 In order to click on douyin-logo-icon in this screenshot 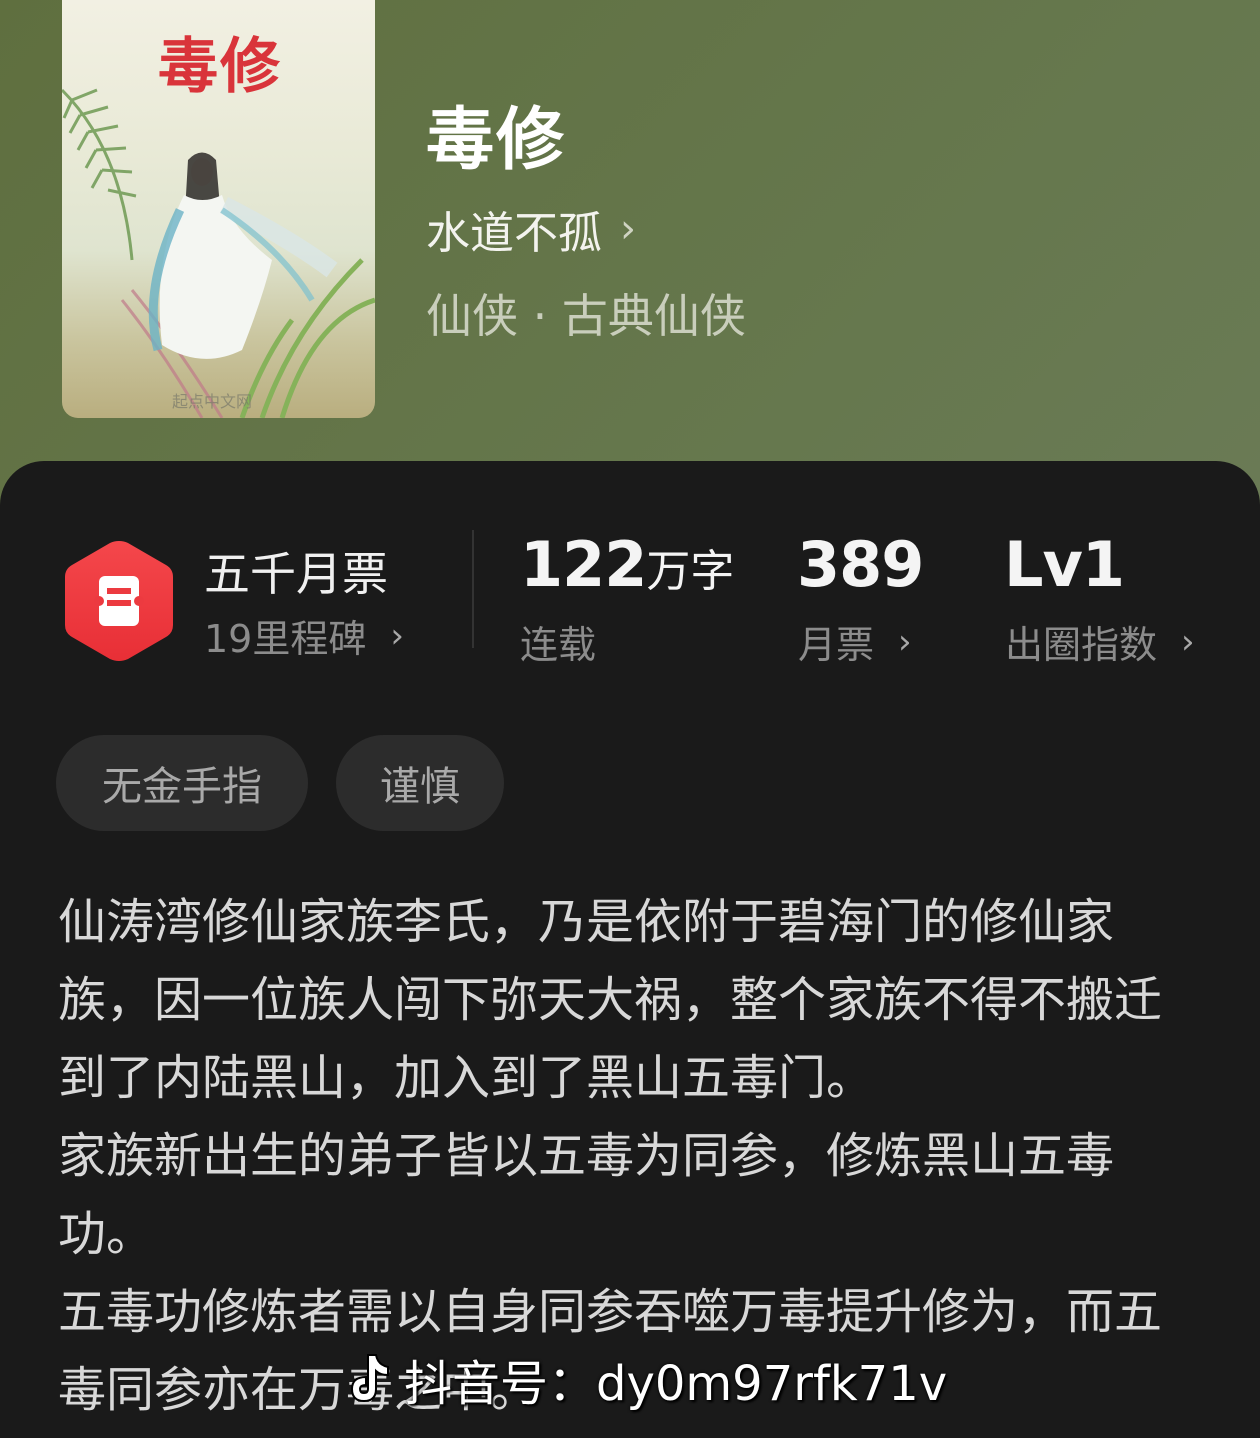, I will do `click(369, 1378)`.